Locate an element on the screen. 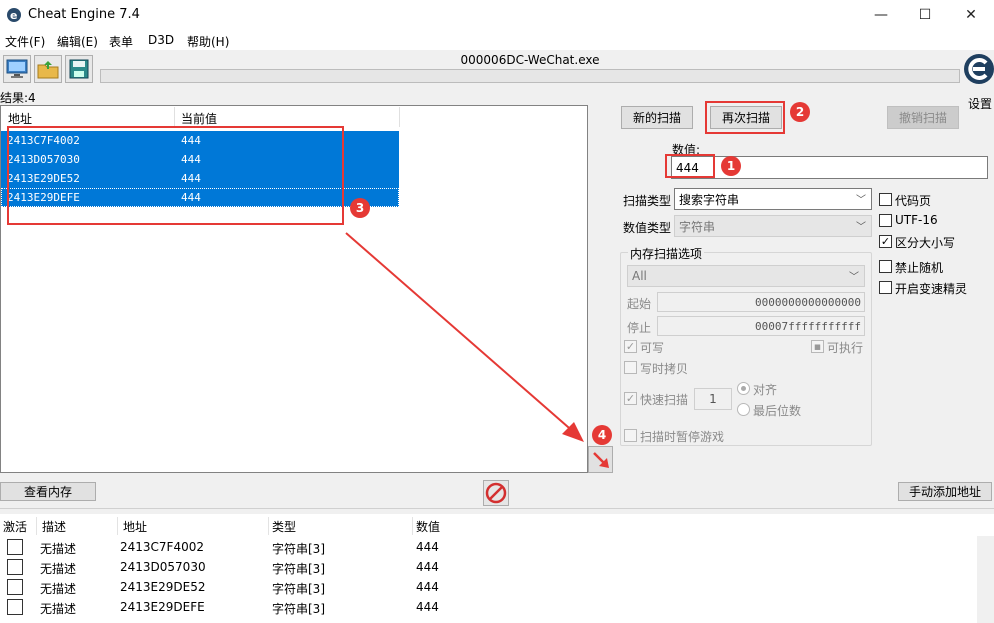  col-value: 数值 is located at coordinates (428, 526).